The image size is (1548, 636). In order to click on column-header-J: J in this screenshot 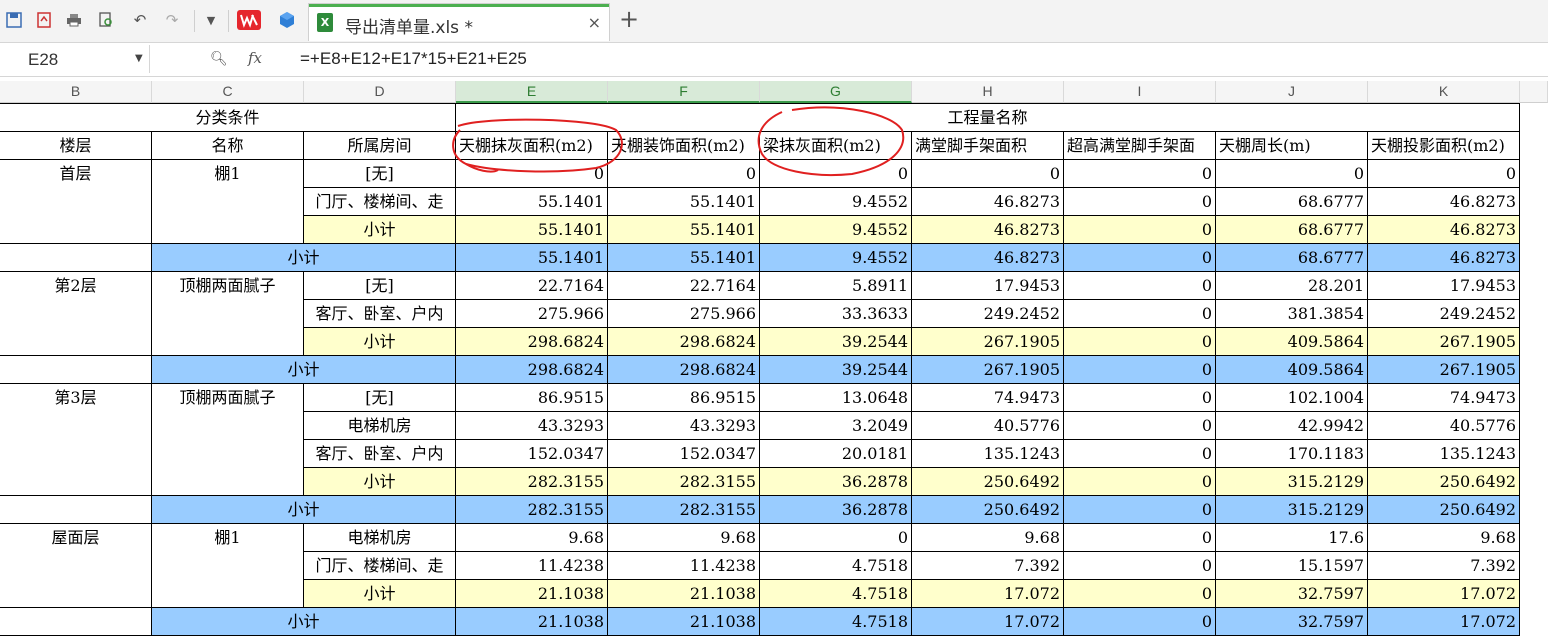, I will do `click(1292, 92)`.